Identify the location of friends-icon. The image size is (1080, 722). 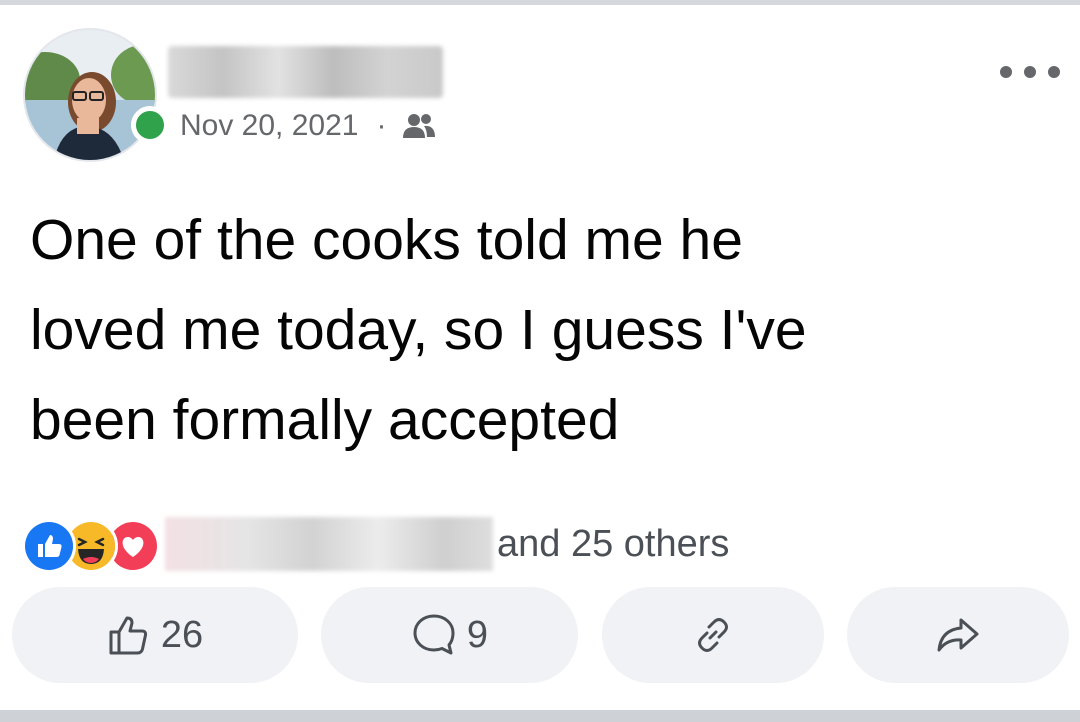
(419, 126).